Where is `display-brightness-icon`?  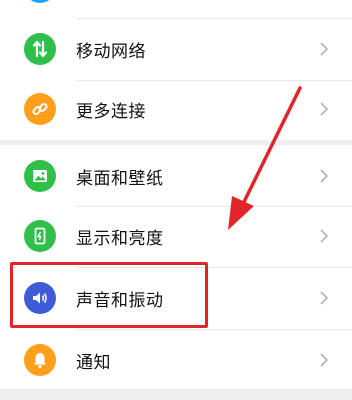
display-brightness-icon is located at coordinates (40, 236).